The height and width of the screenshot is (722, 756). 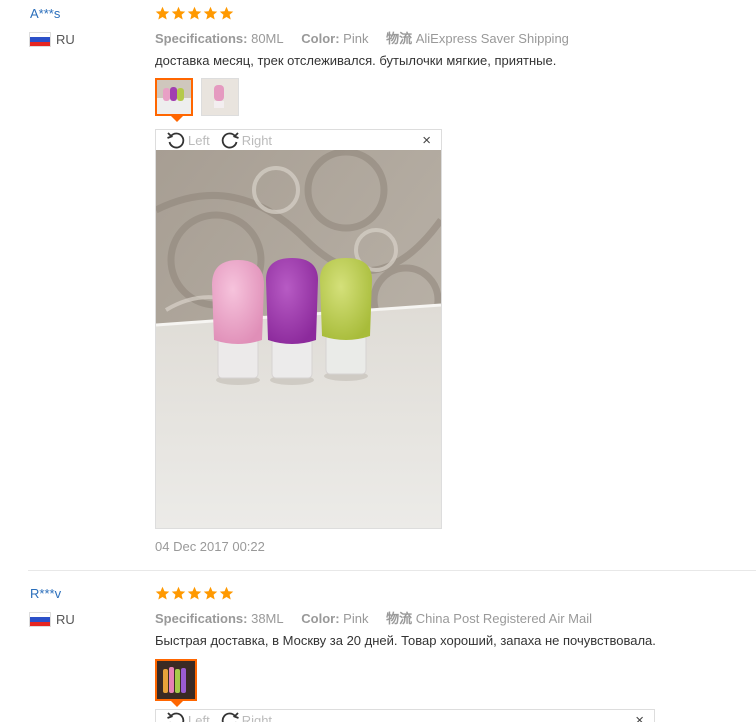 What do you see at coordinates (267, 618) in the screenshot?
I see `spec-value: 38ML` at bounding box center [267, 618].